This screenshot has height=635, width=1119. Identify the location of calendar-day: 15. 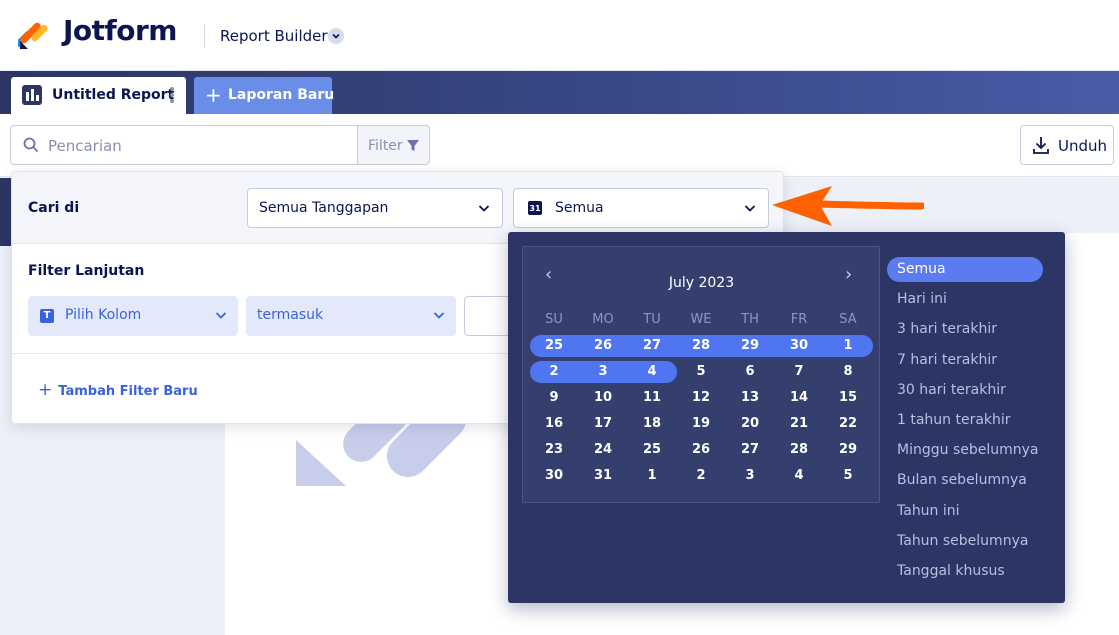
(848, 397).